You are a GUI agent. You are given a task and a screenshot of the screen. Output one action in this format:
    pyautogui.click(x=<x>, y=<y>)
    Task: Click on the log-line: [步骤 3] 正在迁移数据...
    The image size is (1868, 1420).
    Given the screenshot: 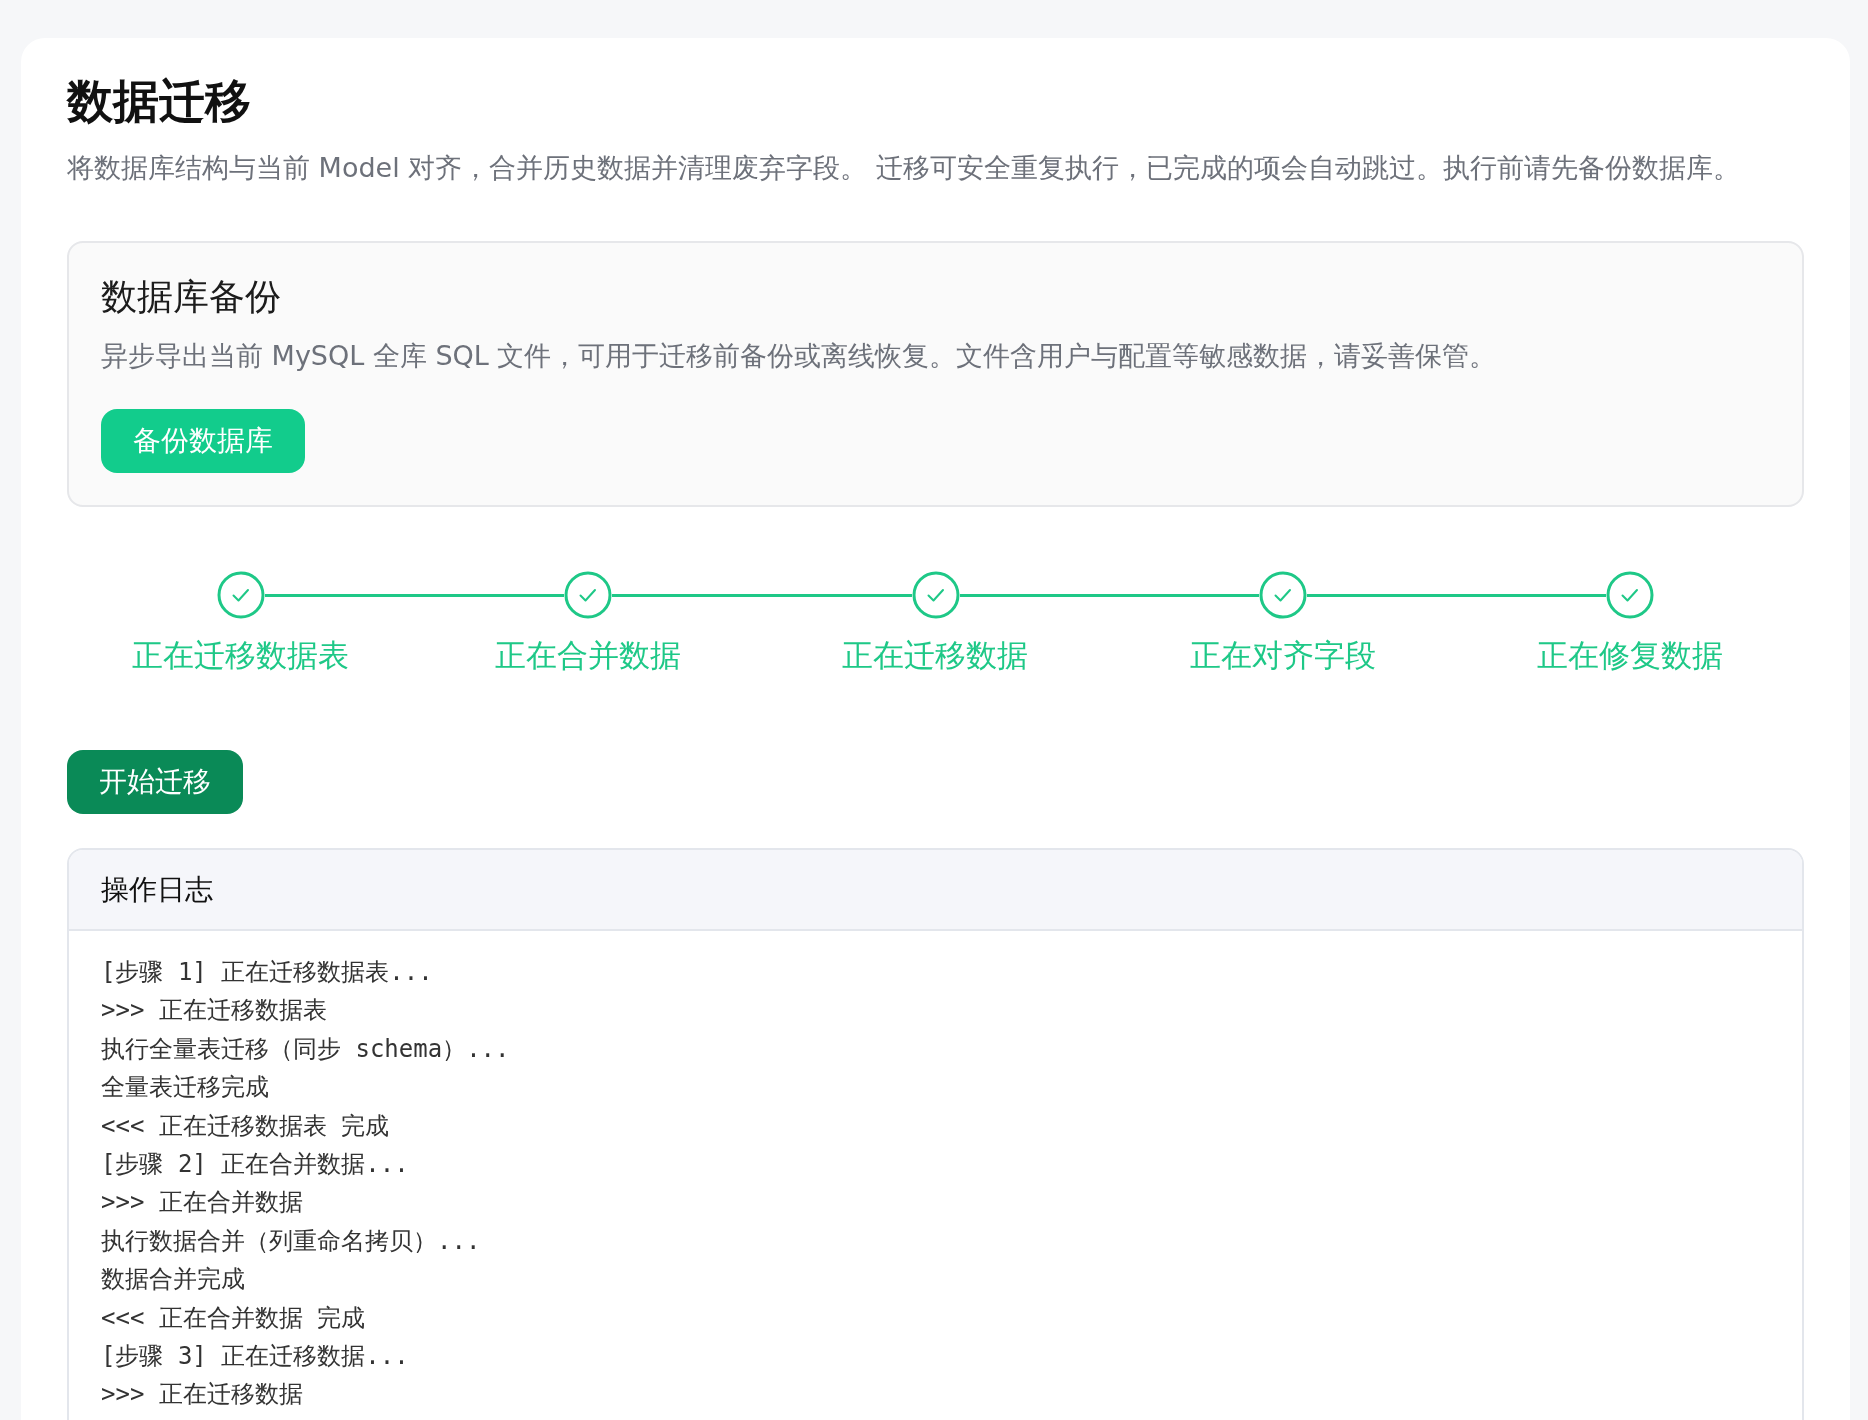 What is the action you would take?
    pyautogui.click(x=255, y=1357)
    